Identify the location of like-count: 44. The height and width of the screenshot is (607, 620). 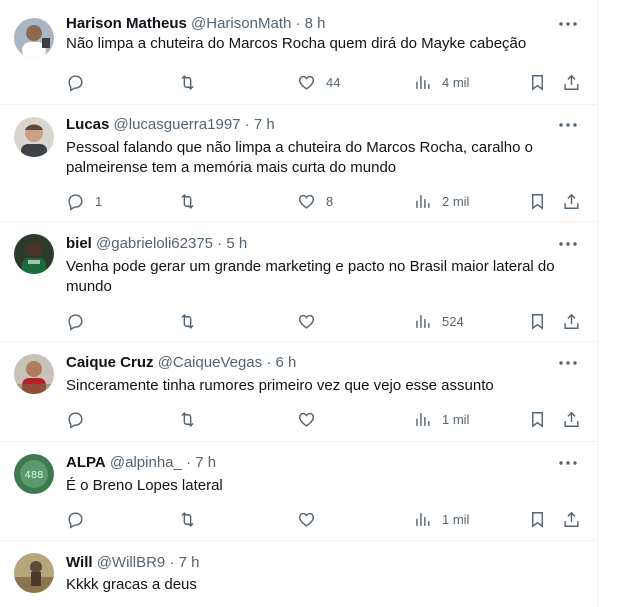
(333, 82).